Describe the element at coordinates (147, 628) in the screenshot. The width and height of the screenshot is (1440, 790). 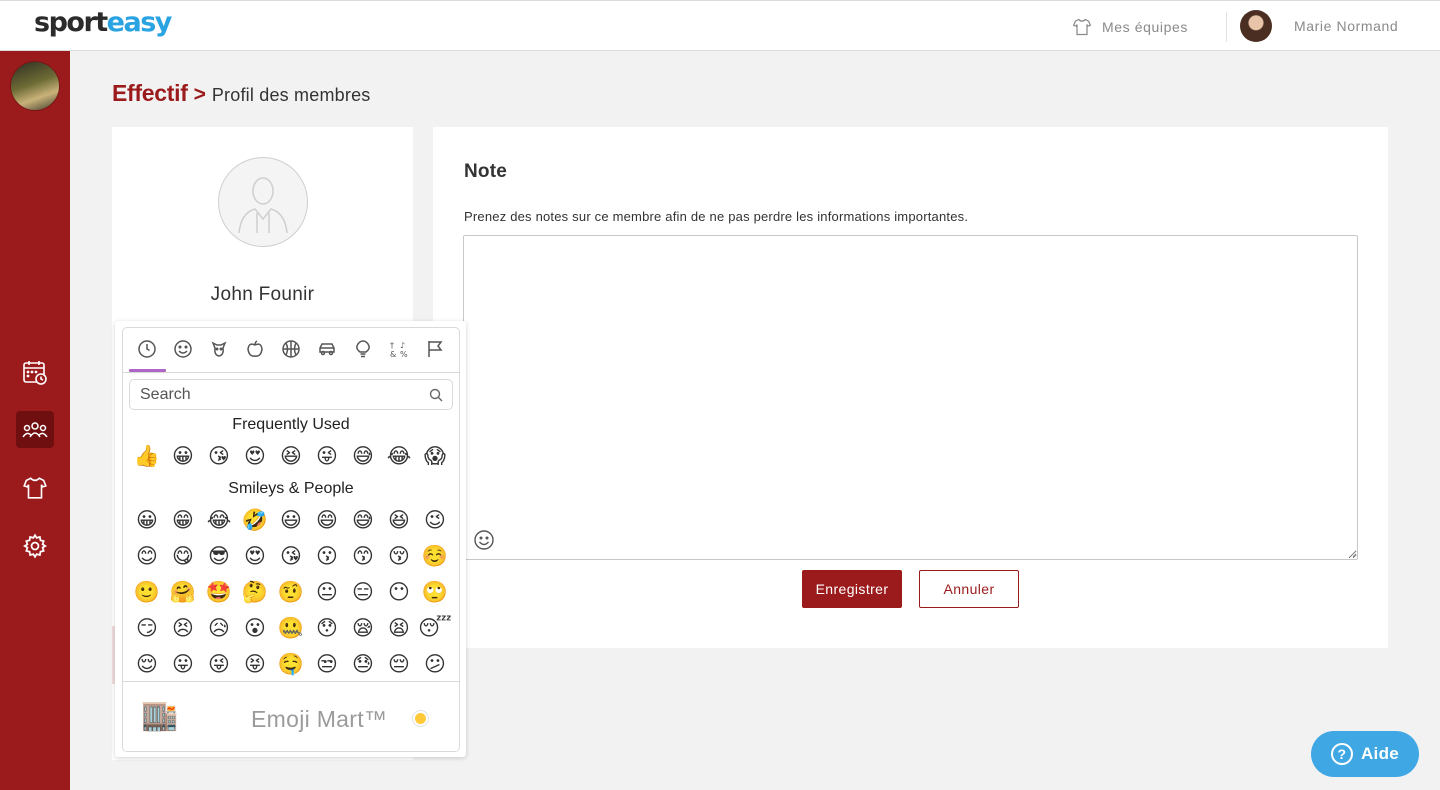
I see `emoji-button: 😏` at that location.